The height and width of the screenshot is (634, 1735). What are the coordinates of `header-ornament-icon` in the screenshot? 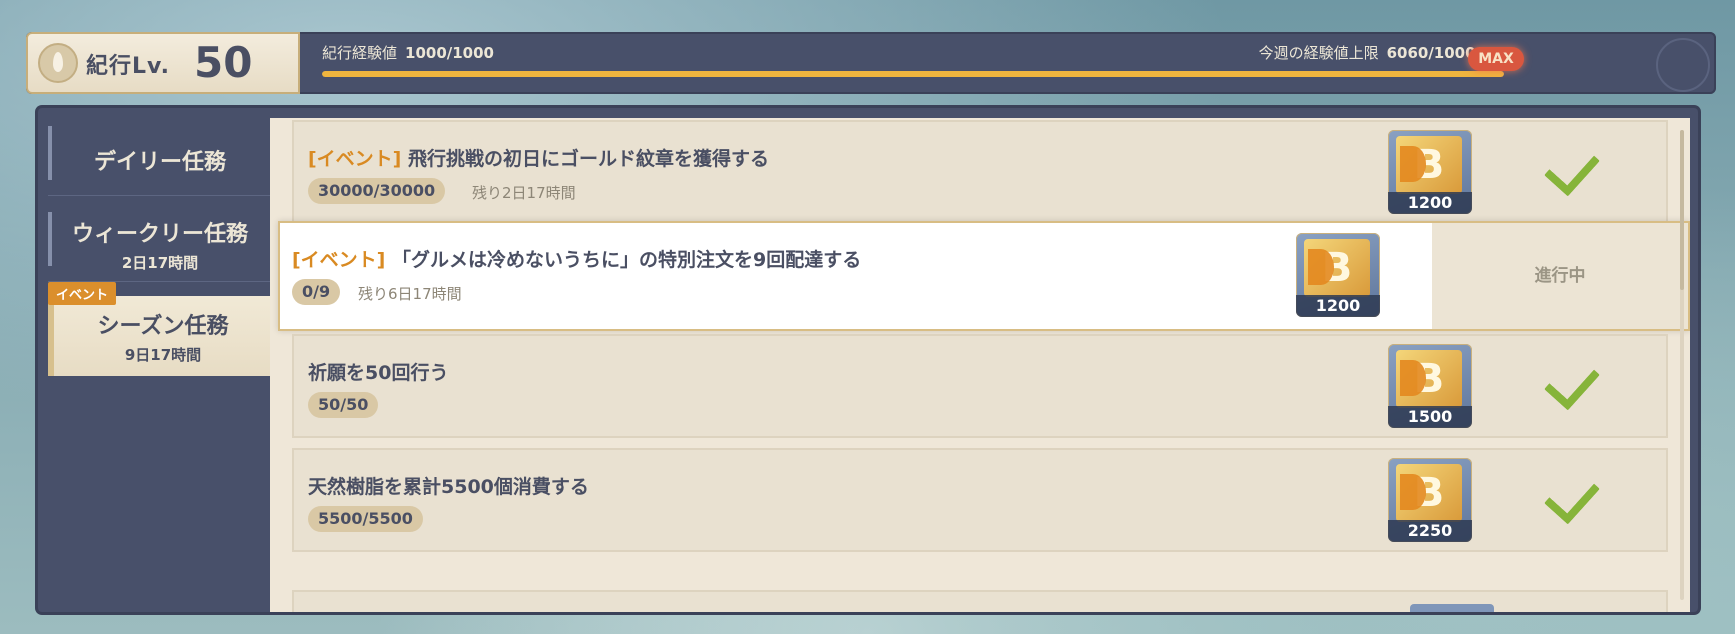 It's located at (1683, 65).